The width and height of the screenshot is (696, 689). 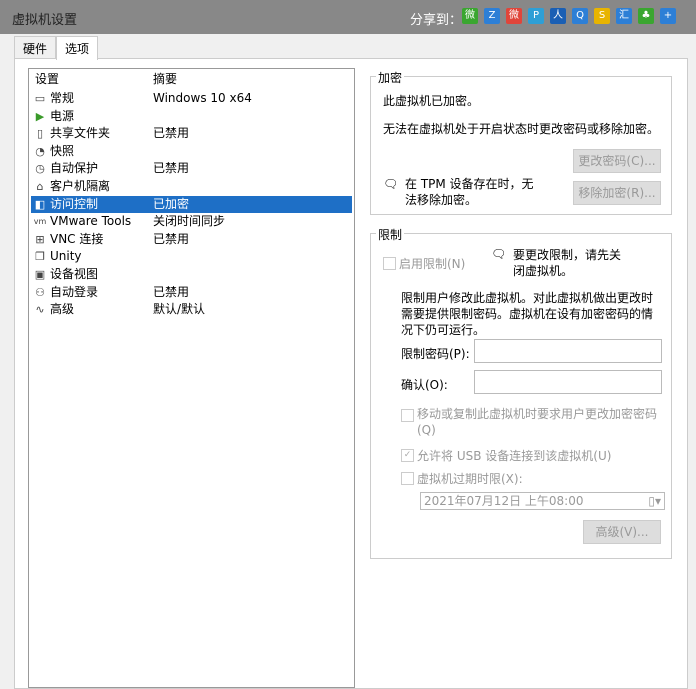 I want to click on wechat-icon: 微, so click(x=470, y=16).